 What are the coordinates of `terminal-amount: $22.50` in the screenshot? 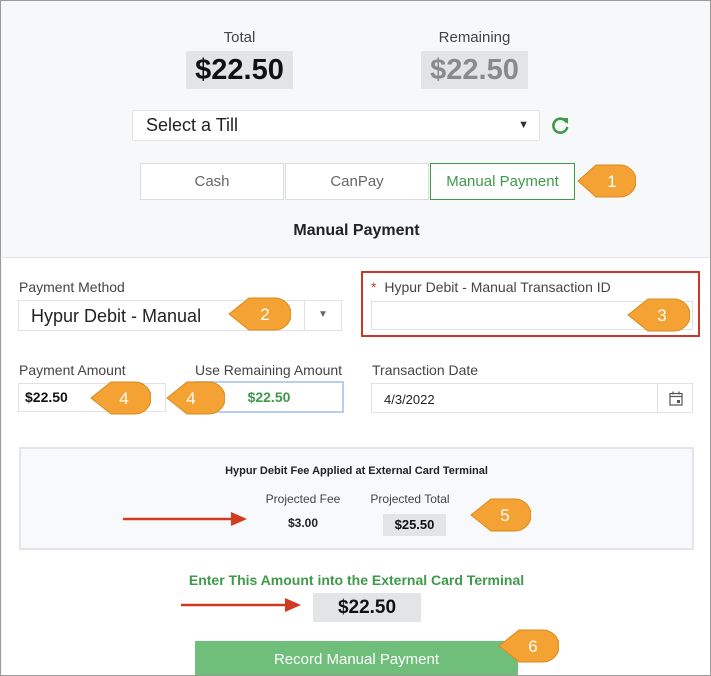 It's located at (367, 607).